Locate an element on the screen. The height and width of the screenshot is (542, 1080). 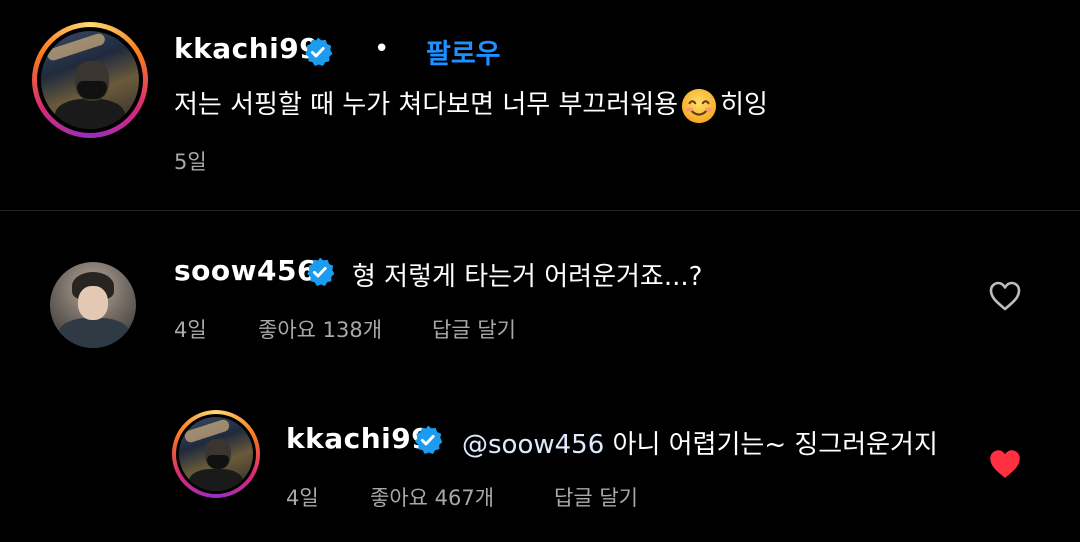
reply-like-count: 좋아요 467개 is located at coordinates (432, 497).